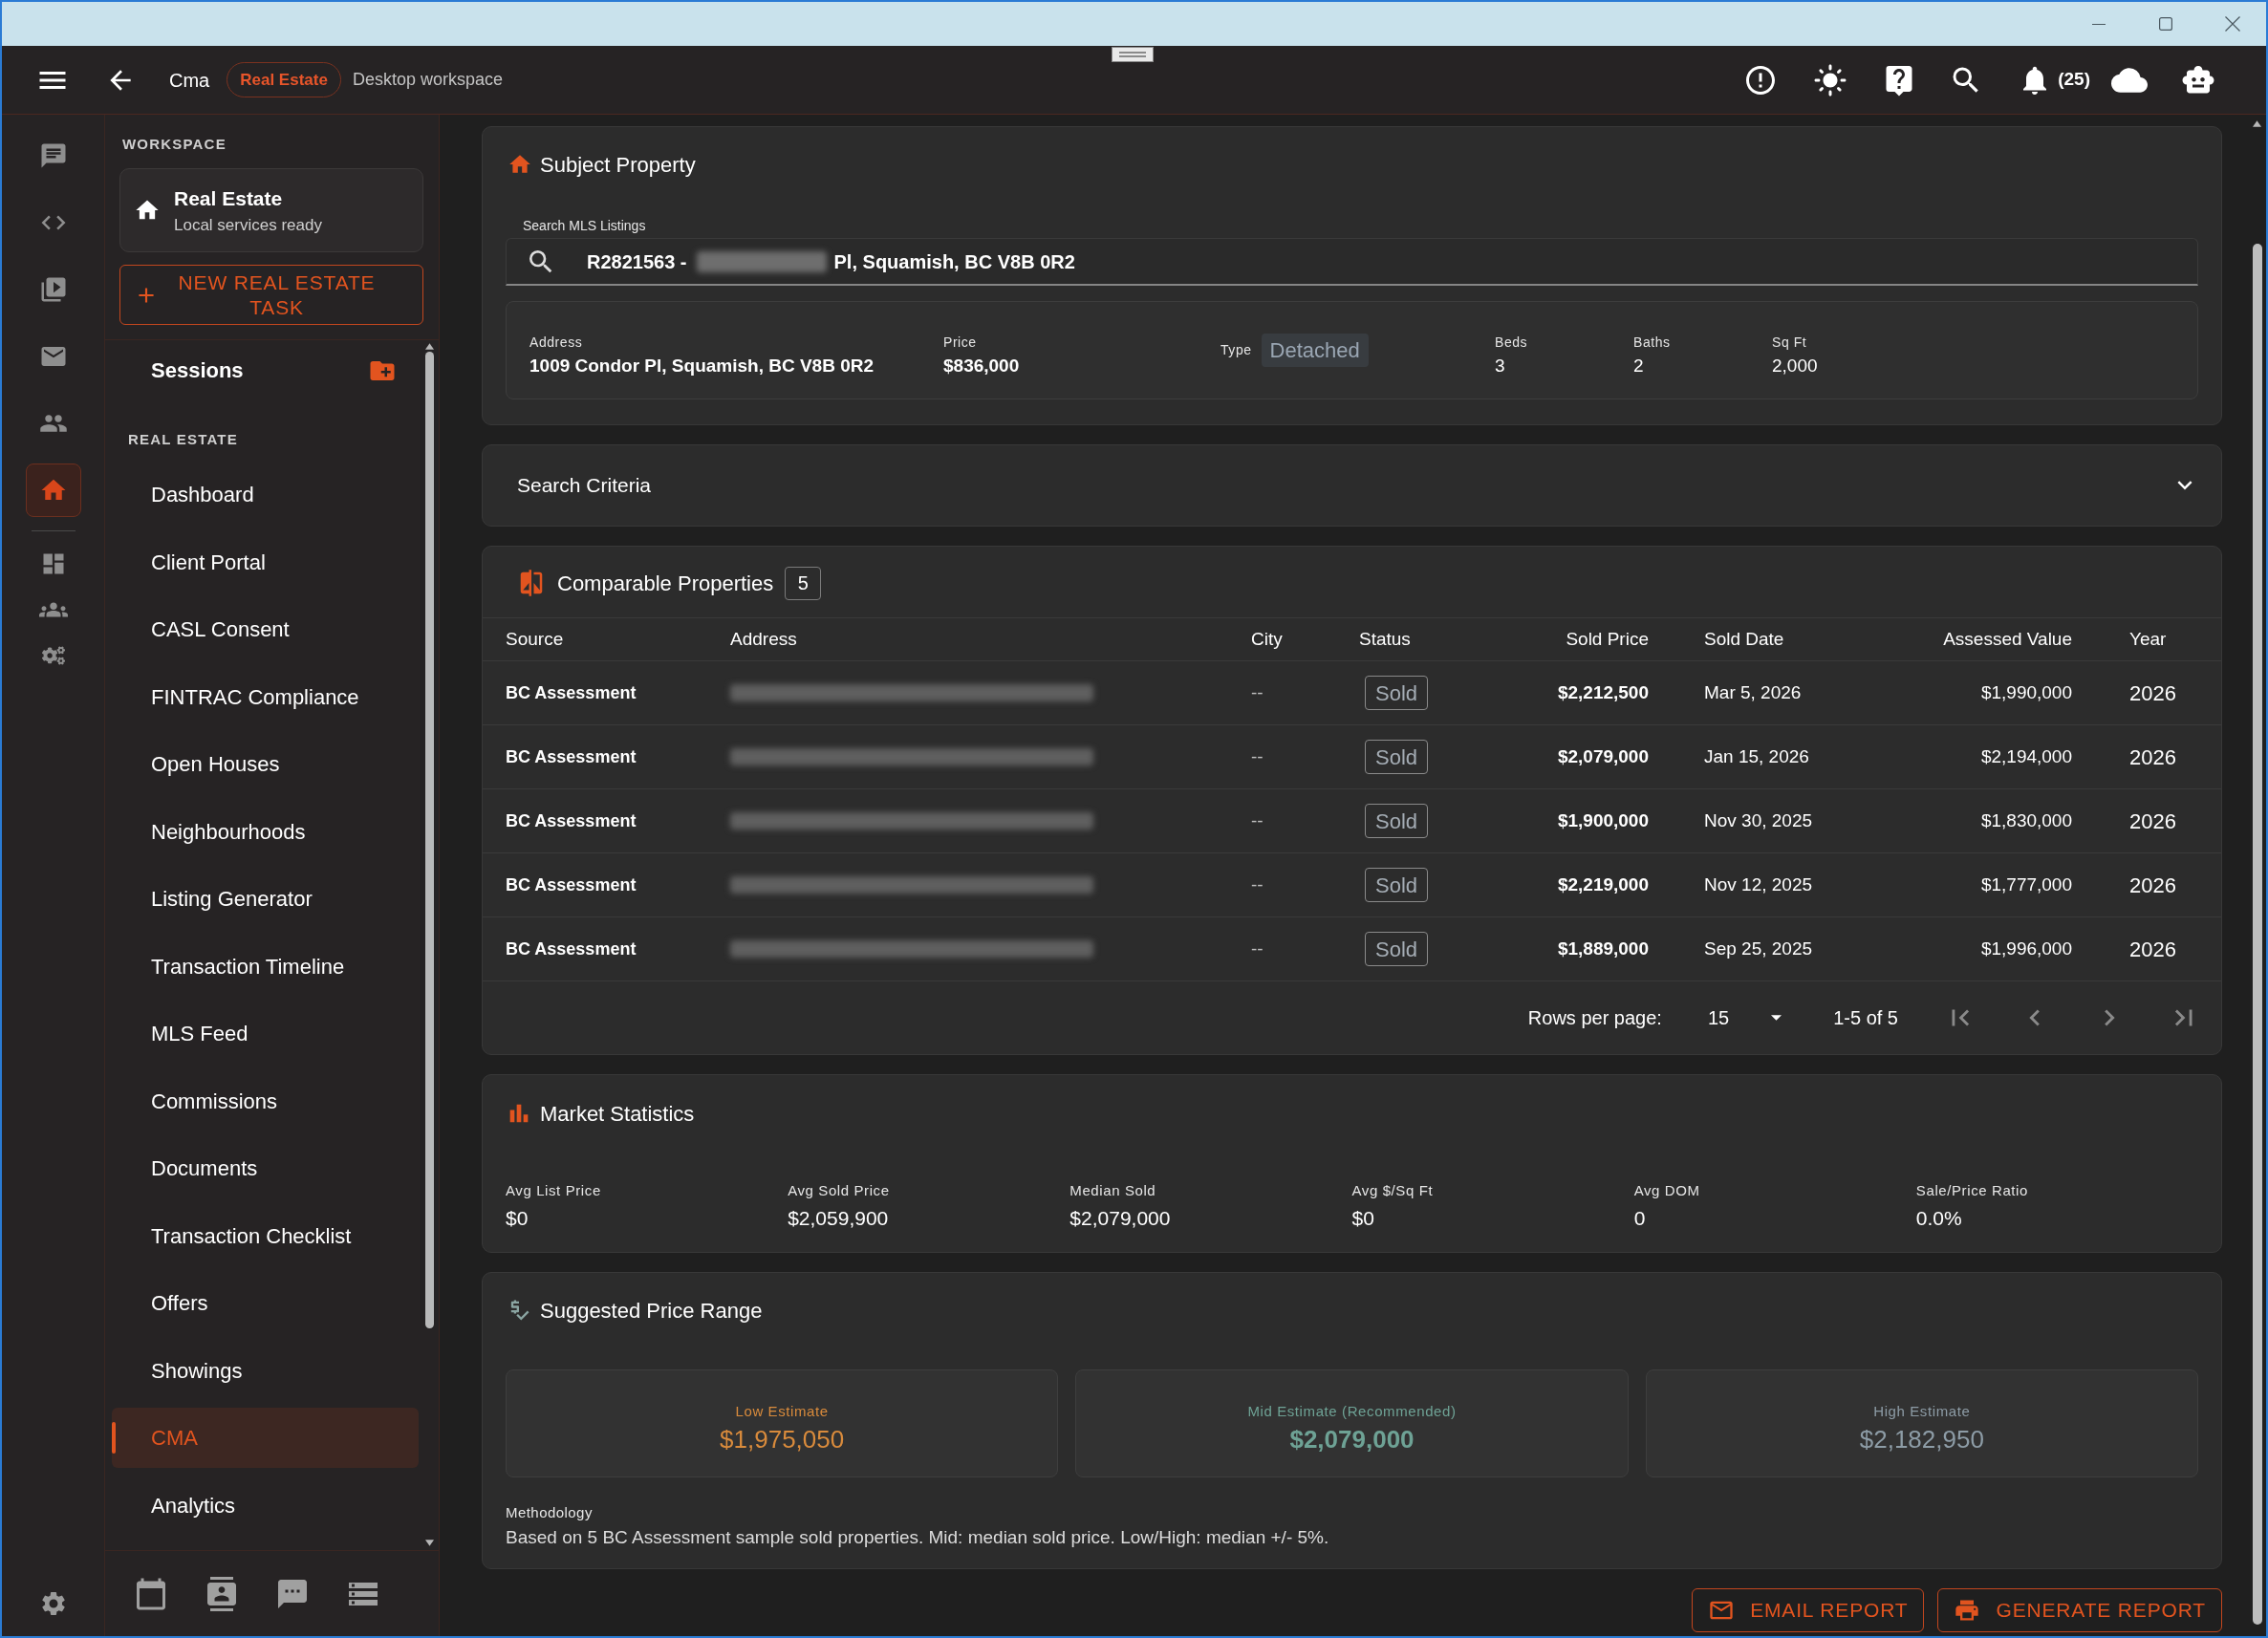  What do you see at coordinates (1607, 639) in the screenshot?
I see `column-header: Sold Price` at bounding box center [1607, 639].